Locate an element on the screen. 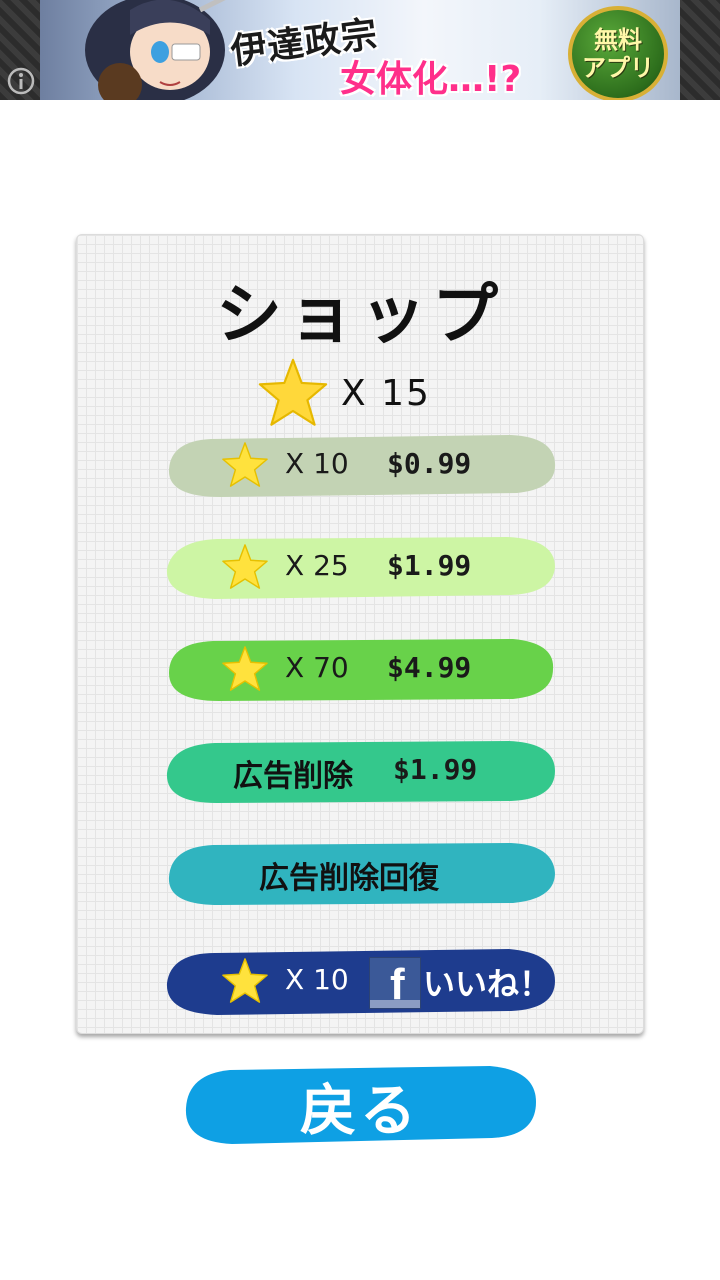 This screenshot has width=720, height=1280. banner-artwork: 伊達政宗 女体化…!? 無料 アプリ is located at coordinates (360, 50).